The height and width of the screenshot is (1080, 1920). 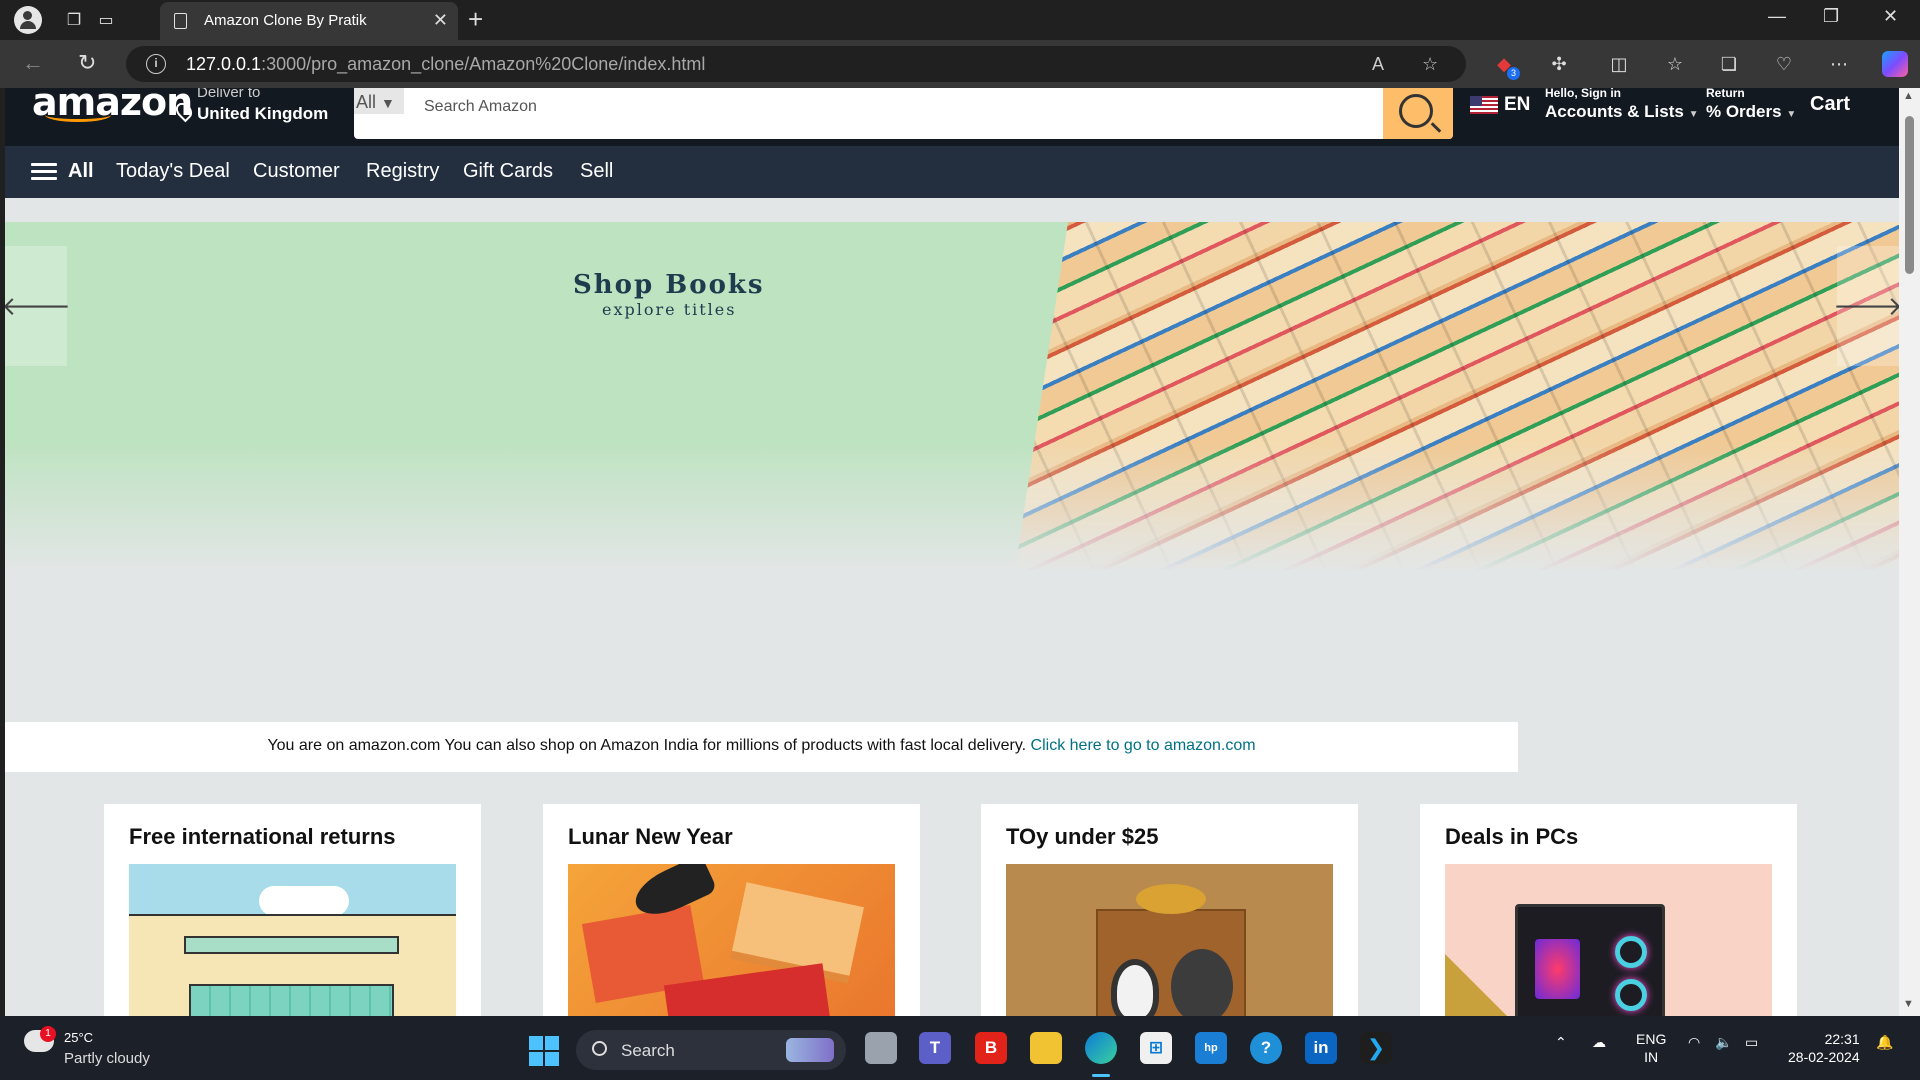 I want to click on returns-orders: Return % Orders ▼, so click(x=1751, y=105).